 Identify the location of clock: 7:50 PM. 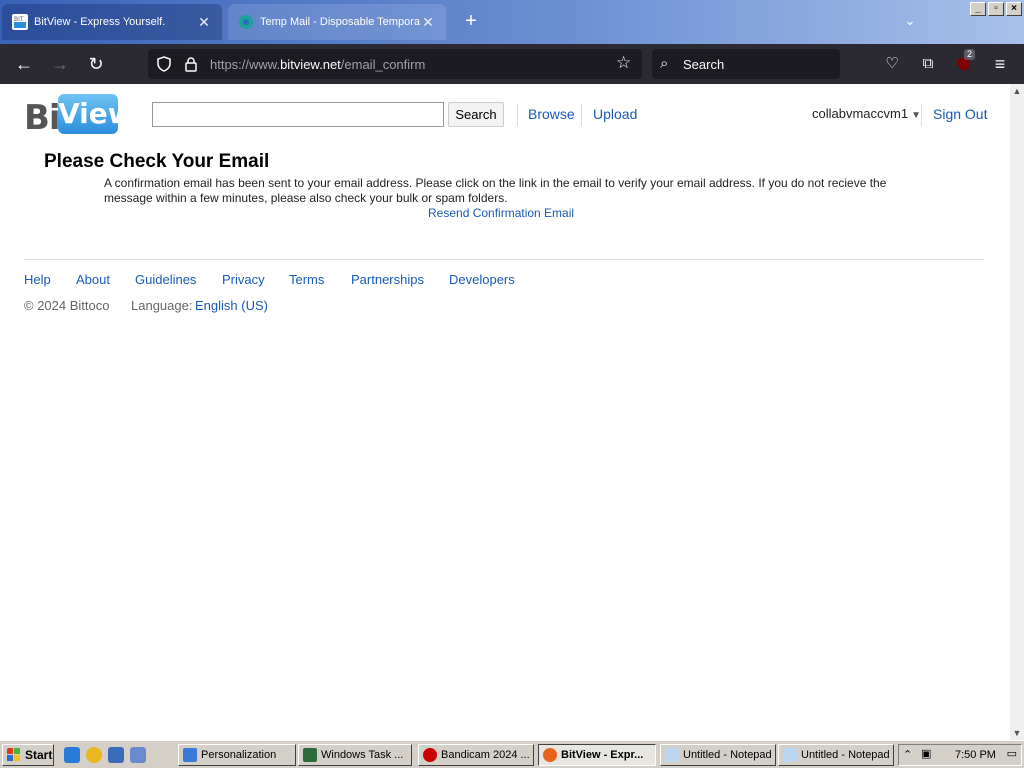
(975, 755).